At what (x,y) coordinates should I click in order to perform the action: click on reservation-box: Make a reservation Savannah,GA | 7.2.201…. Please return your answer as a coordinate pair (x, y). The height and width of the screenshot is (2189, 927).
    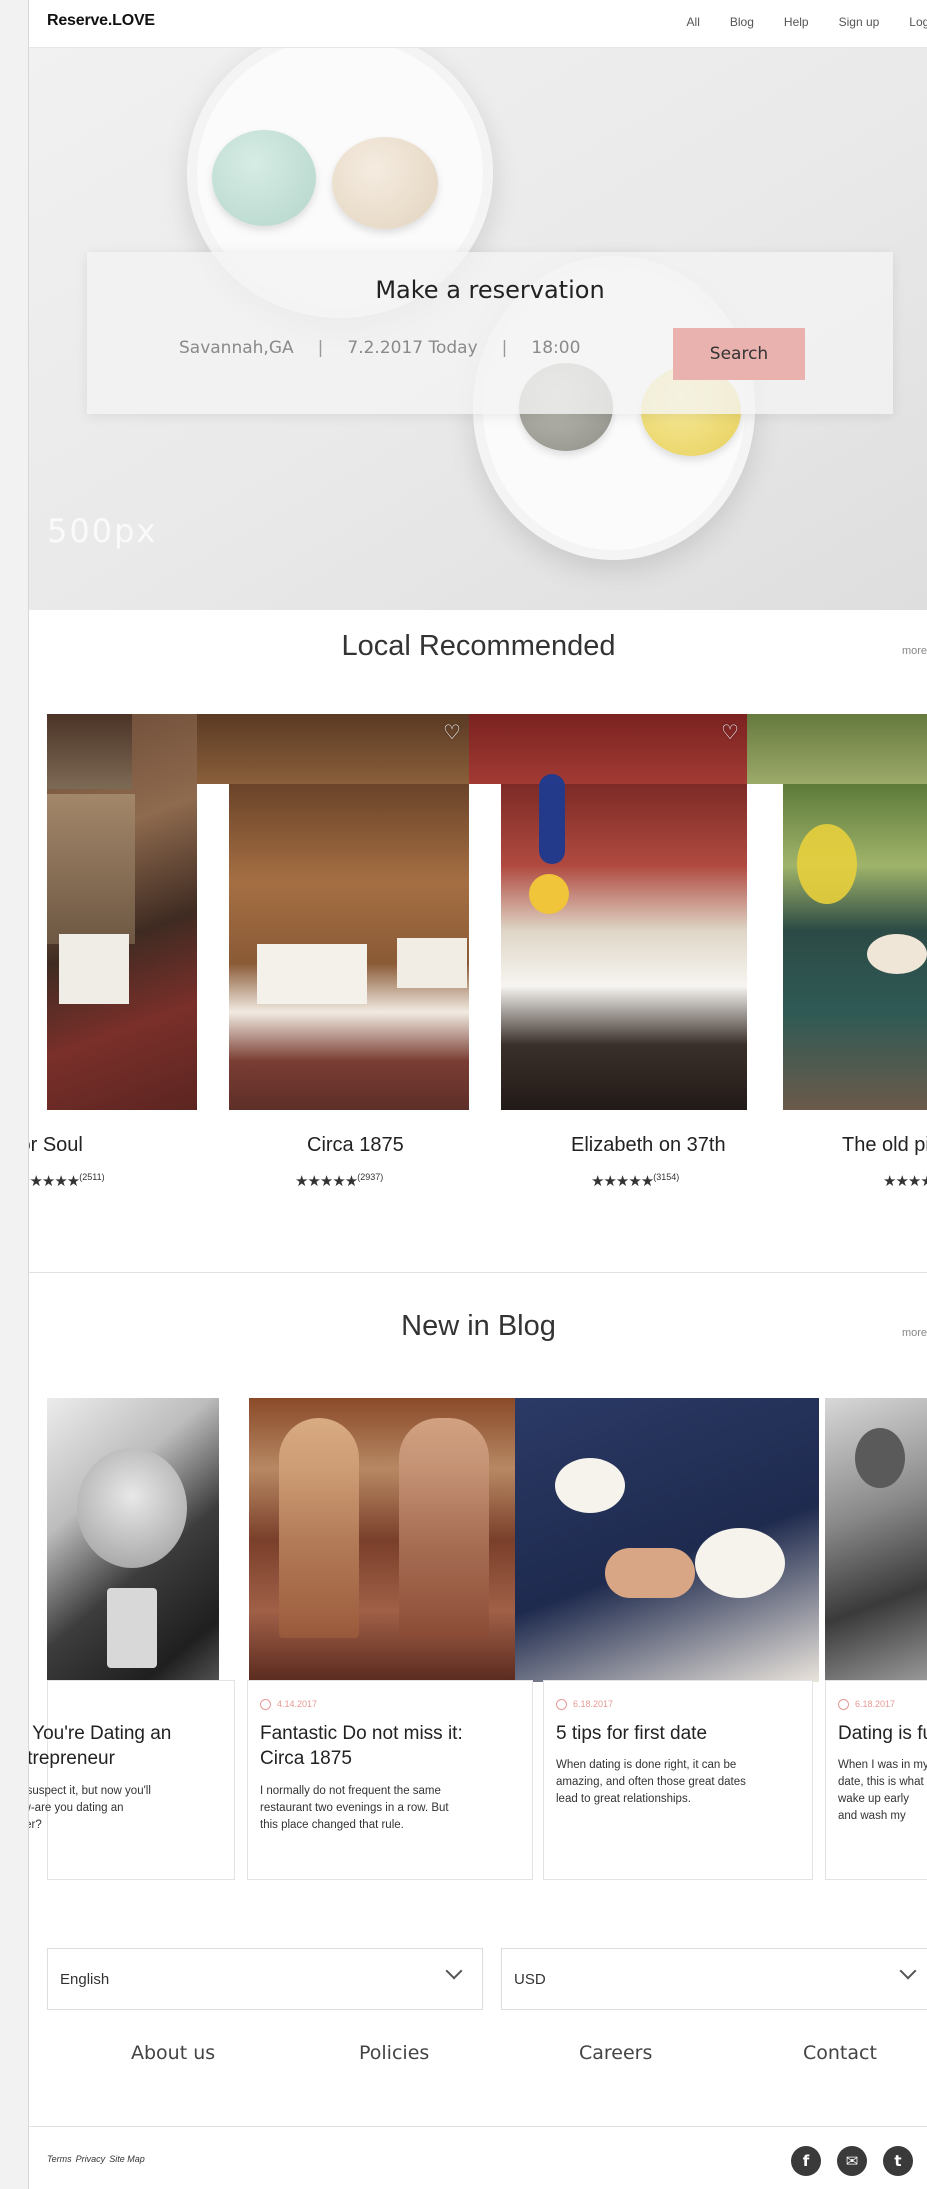
    Looking at the image, I should click on (490, 333).